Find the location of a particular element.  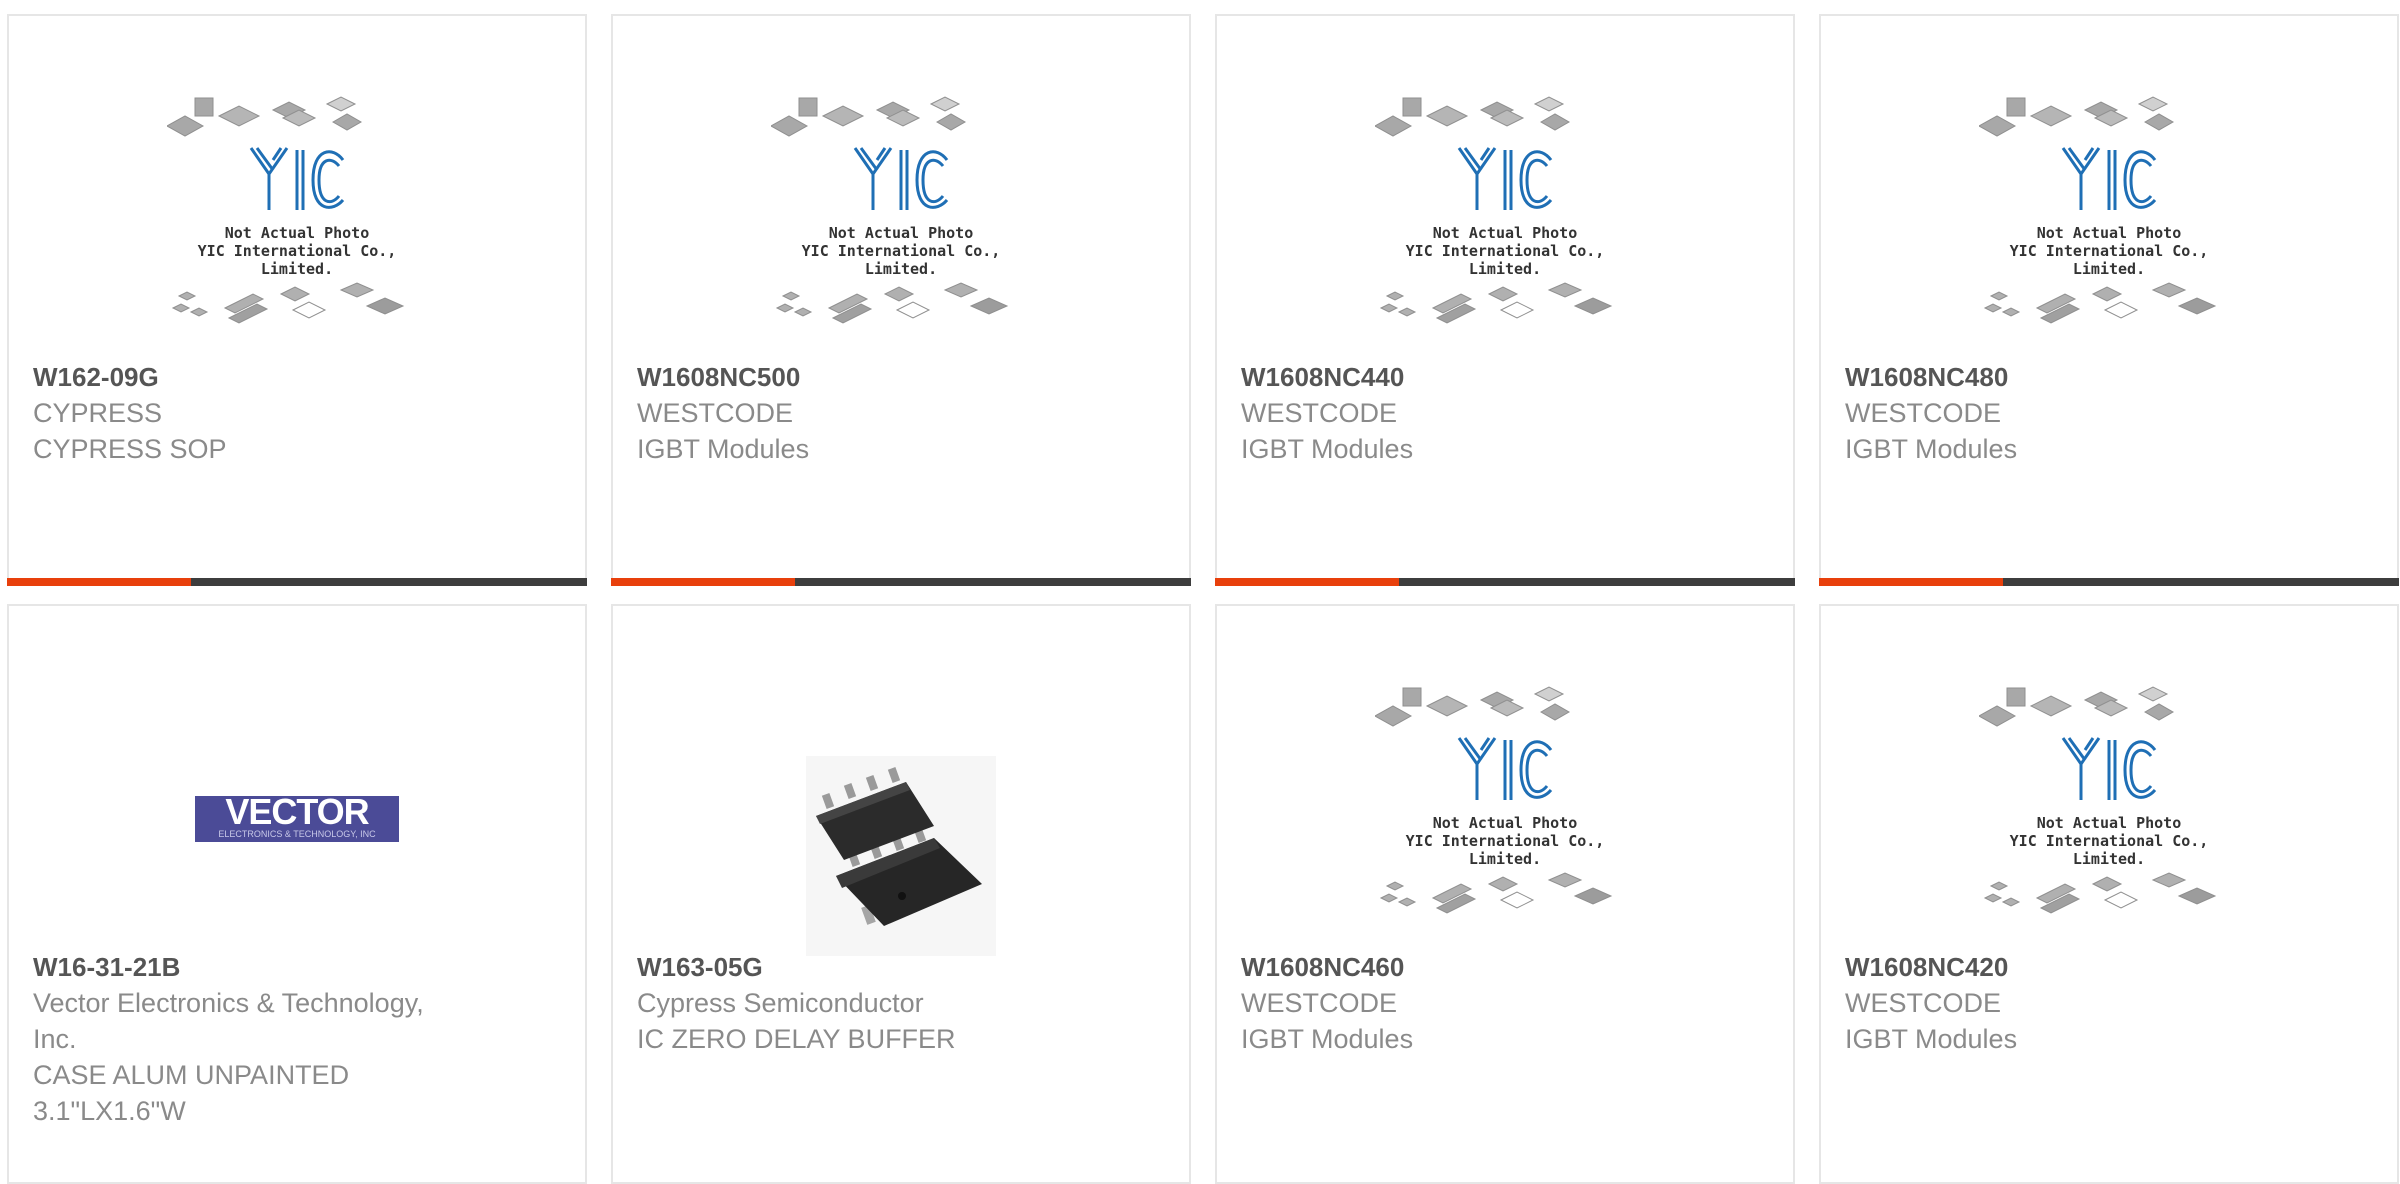

part-number-link: W1608NC460 is located at coordinates (1505, 967).